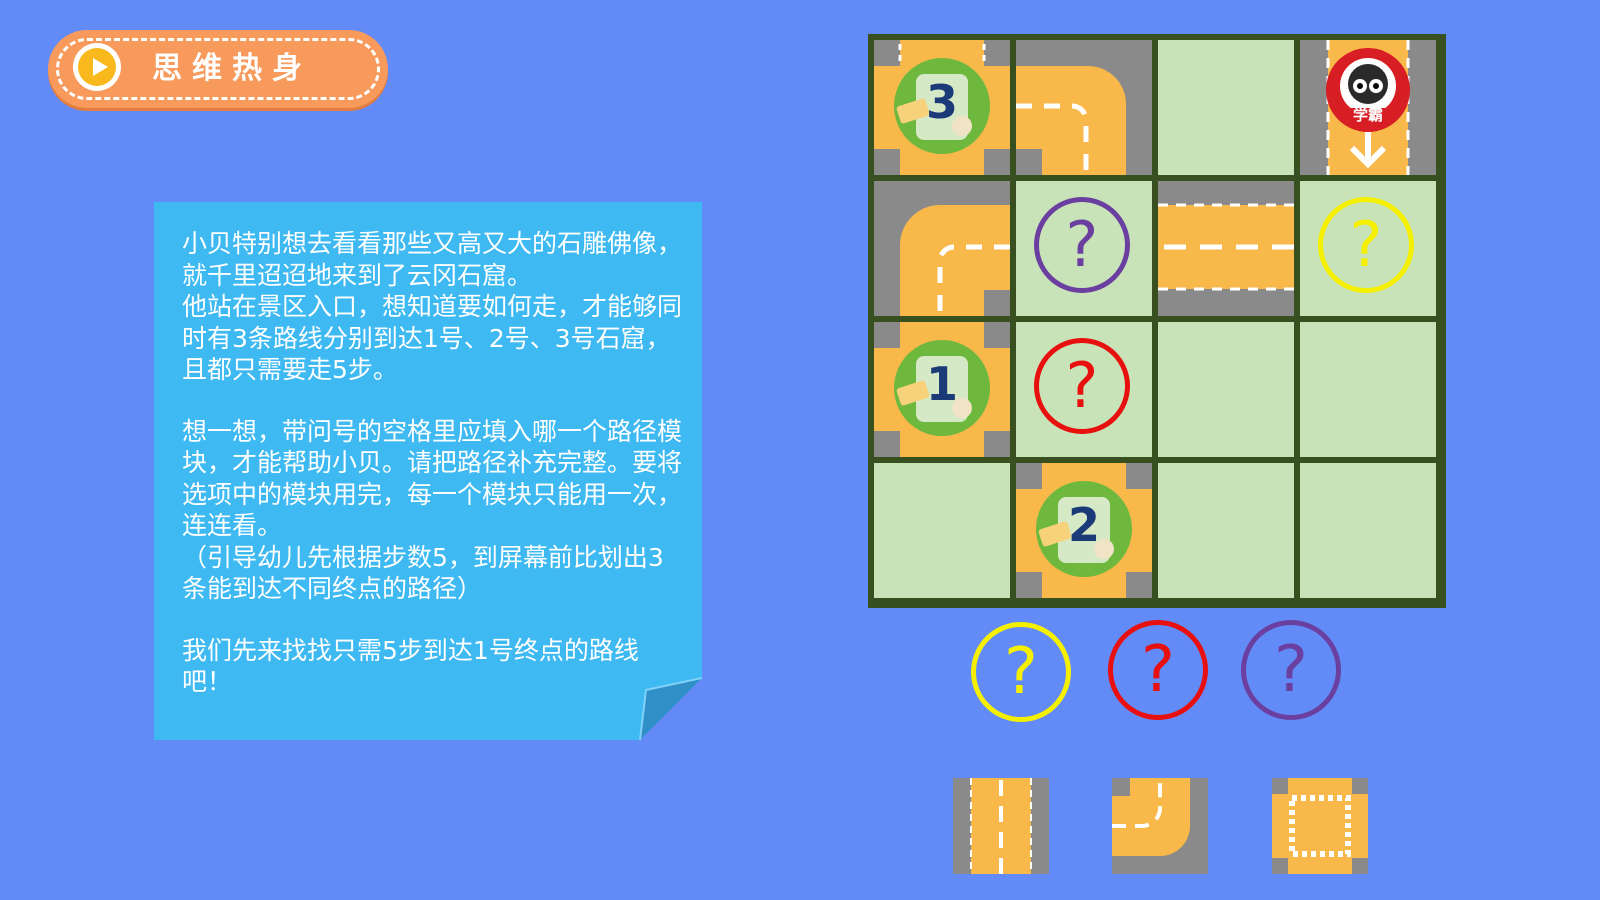  What do you see at coordinates (1001, 826) in the screenshot?
I see `straight-road-tile` at bounding box center [1001, 826].